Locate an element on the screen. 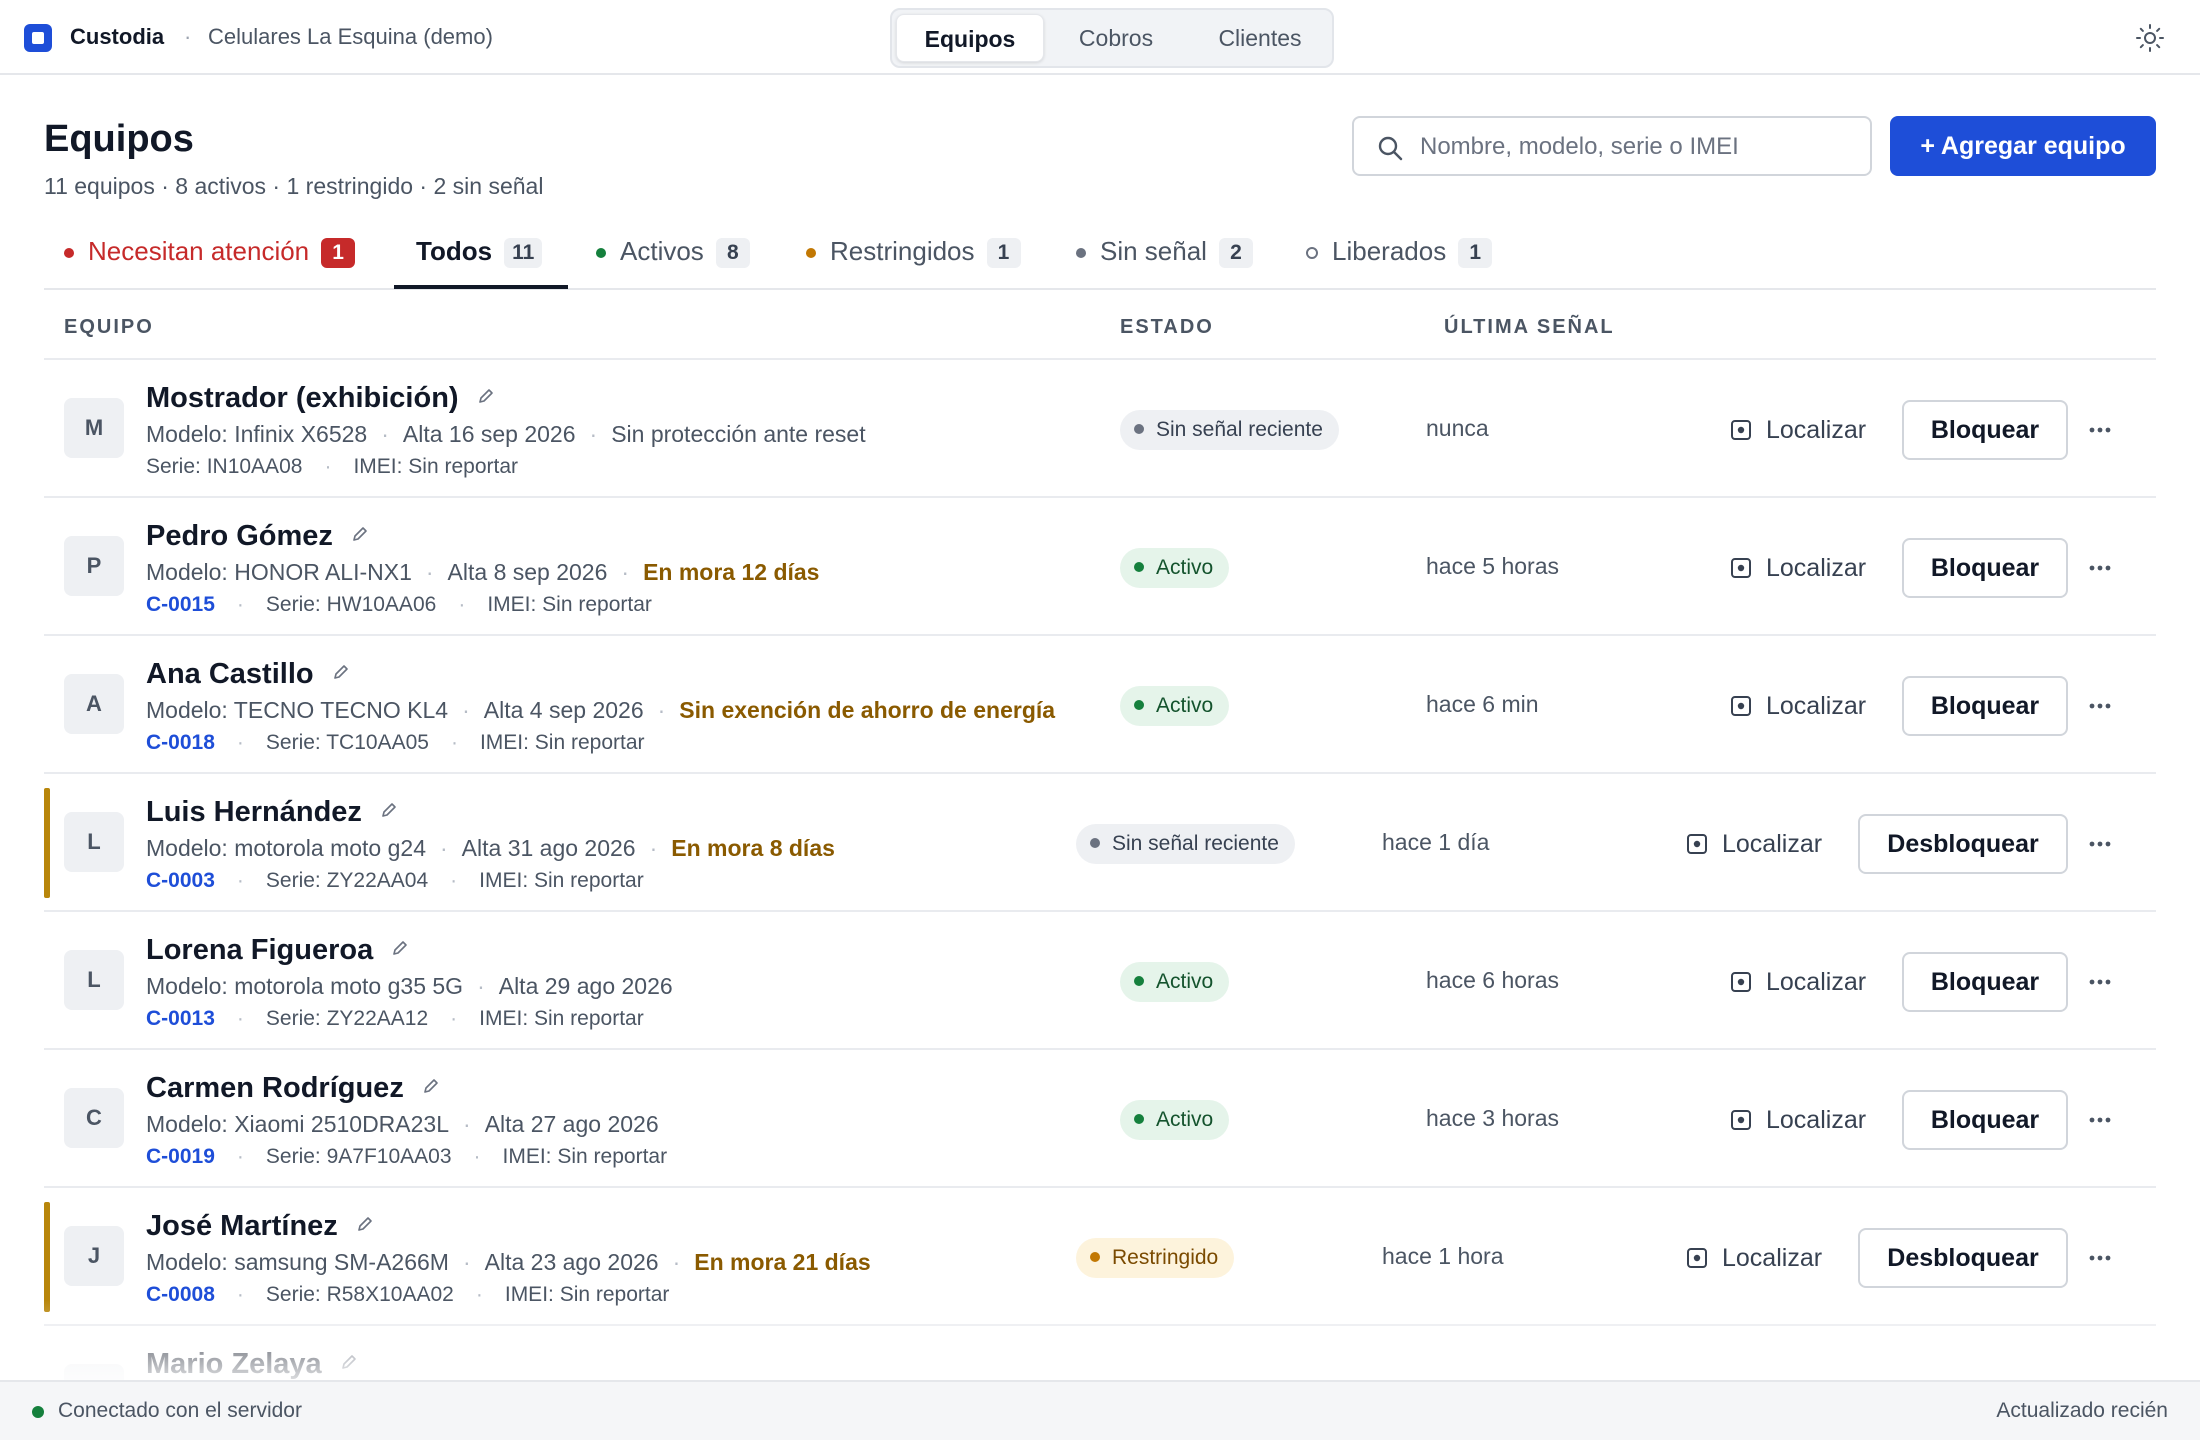  device-name: Carmen Rodríguez is located at coordinates (275, 1088).